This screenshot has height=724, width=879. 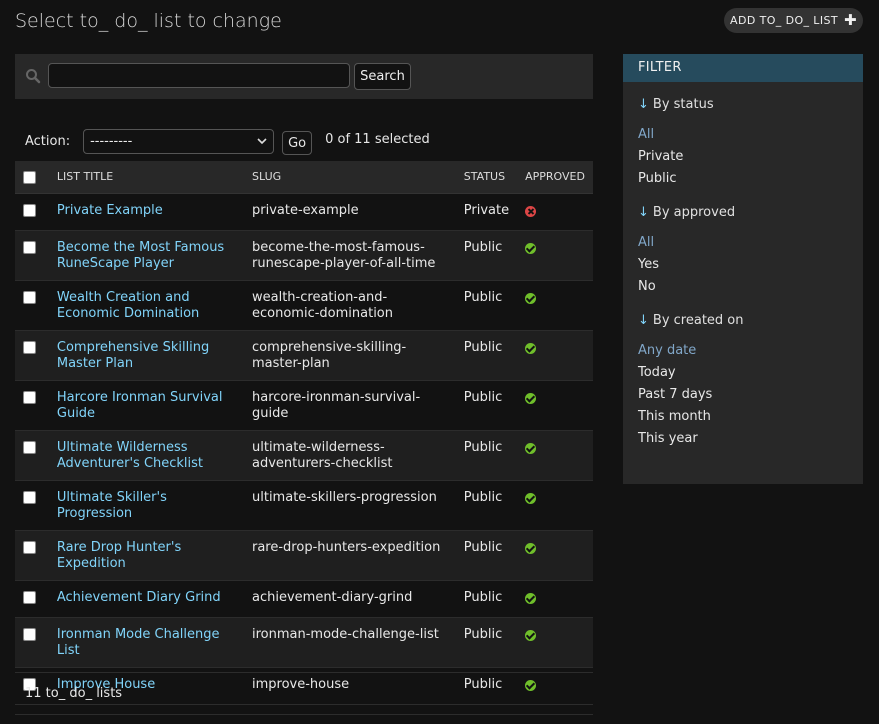 I want to click on filter-options: All Private Public, so click(x=750, y=157).